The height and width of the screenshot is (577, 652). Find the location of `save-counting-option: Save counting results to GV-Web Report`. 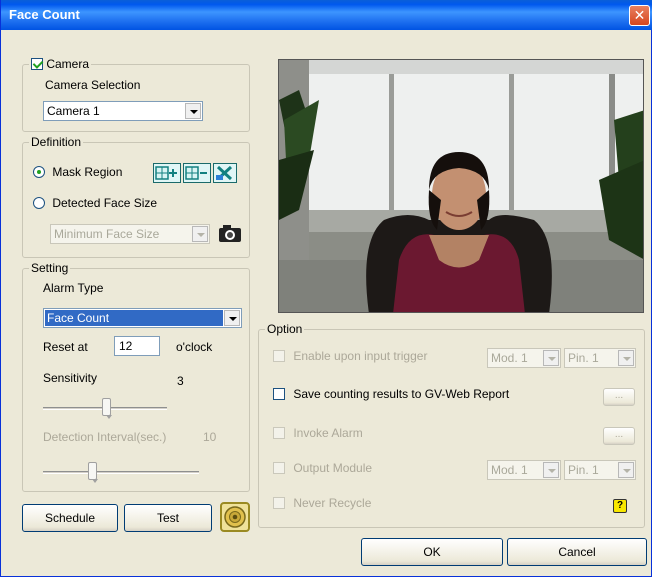

save-counting-option: Save counting results to GV-Web Report is located at coordinates (391, 394).